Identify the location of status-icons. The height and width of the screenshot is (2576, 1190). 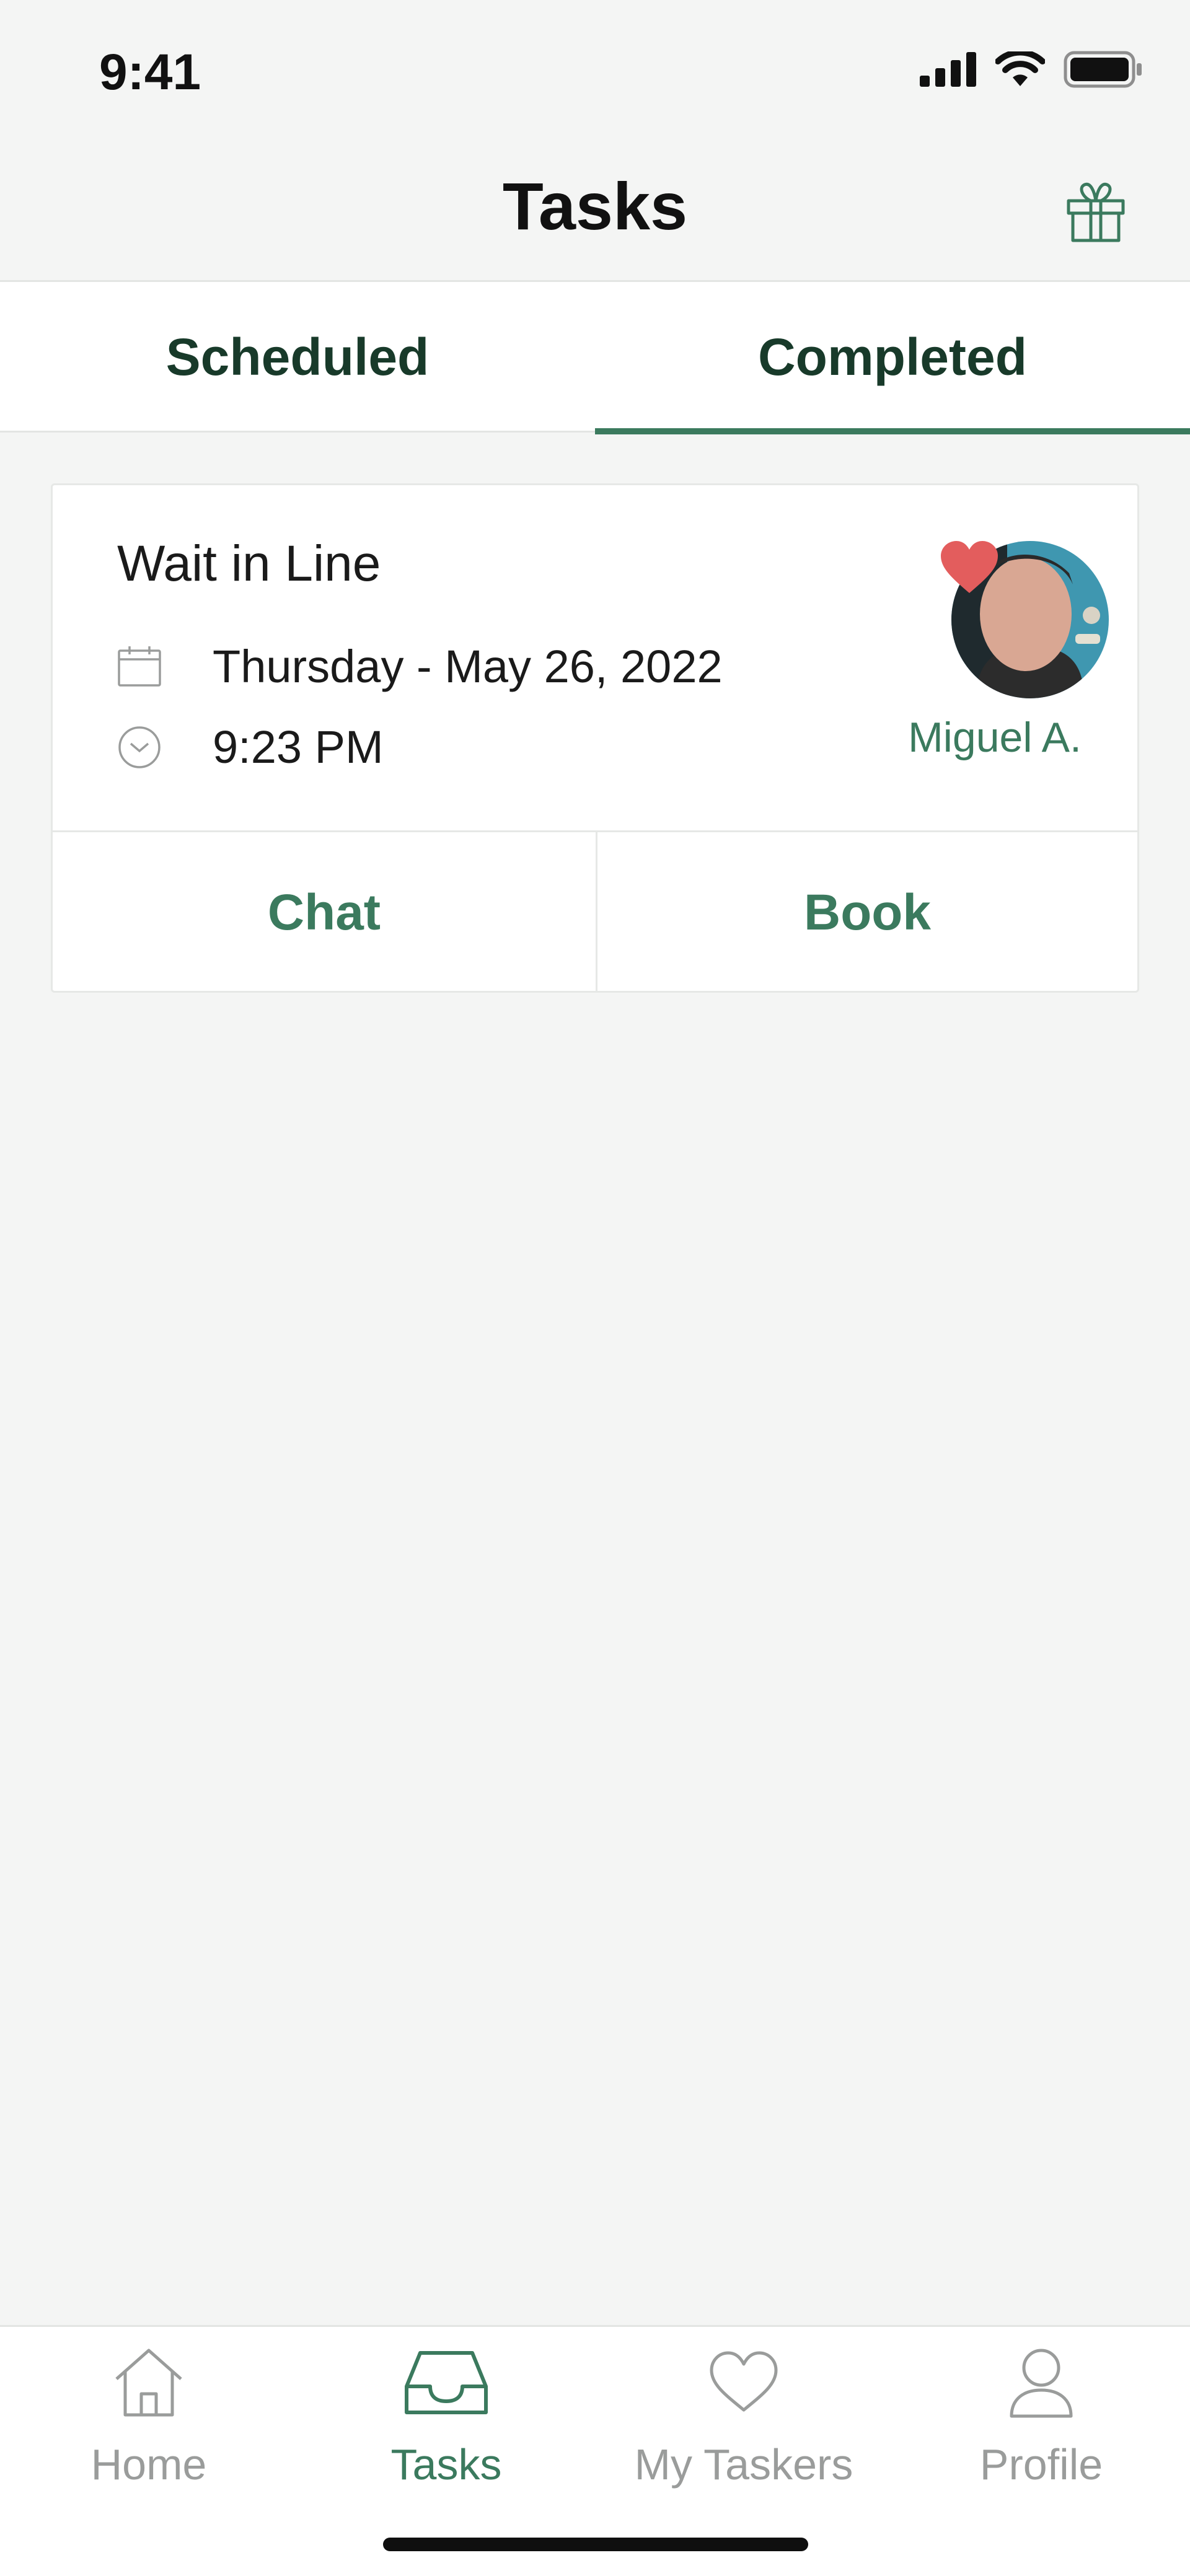
(1031, 70).